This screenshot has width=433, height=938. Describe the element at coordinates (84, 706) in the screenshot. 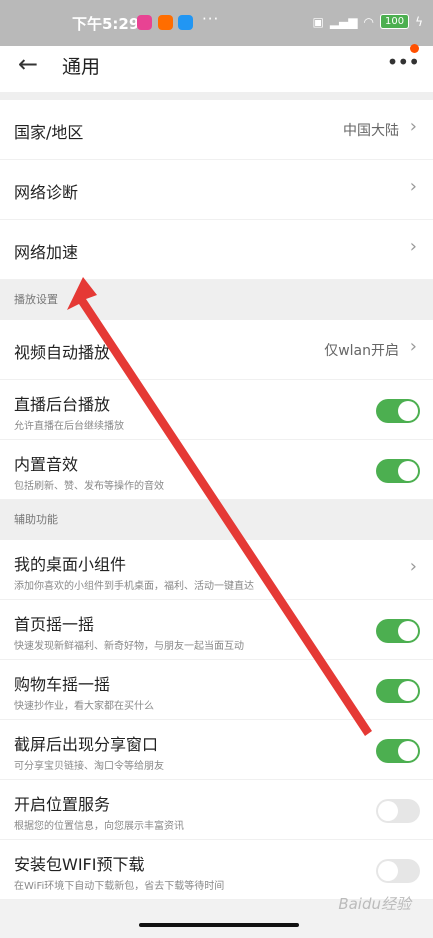

I see `setting-description: 快速抄作业，看大家都在买什么` at that location.